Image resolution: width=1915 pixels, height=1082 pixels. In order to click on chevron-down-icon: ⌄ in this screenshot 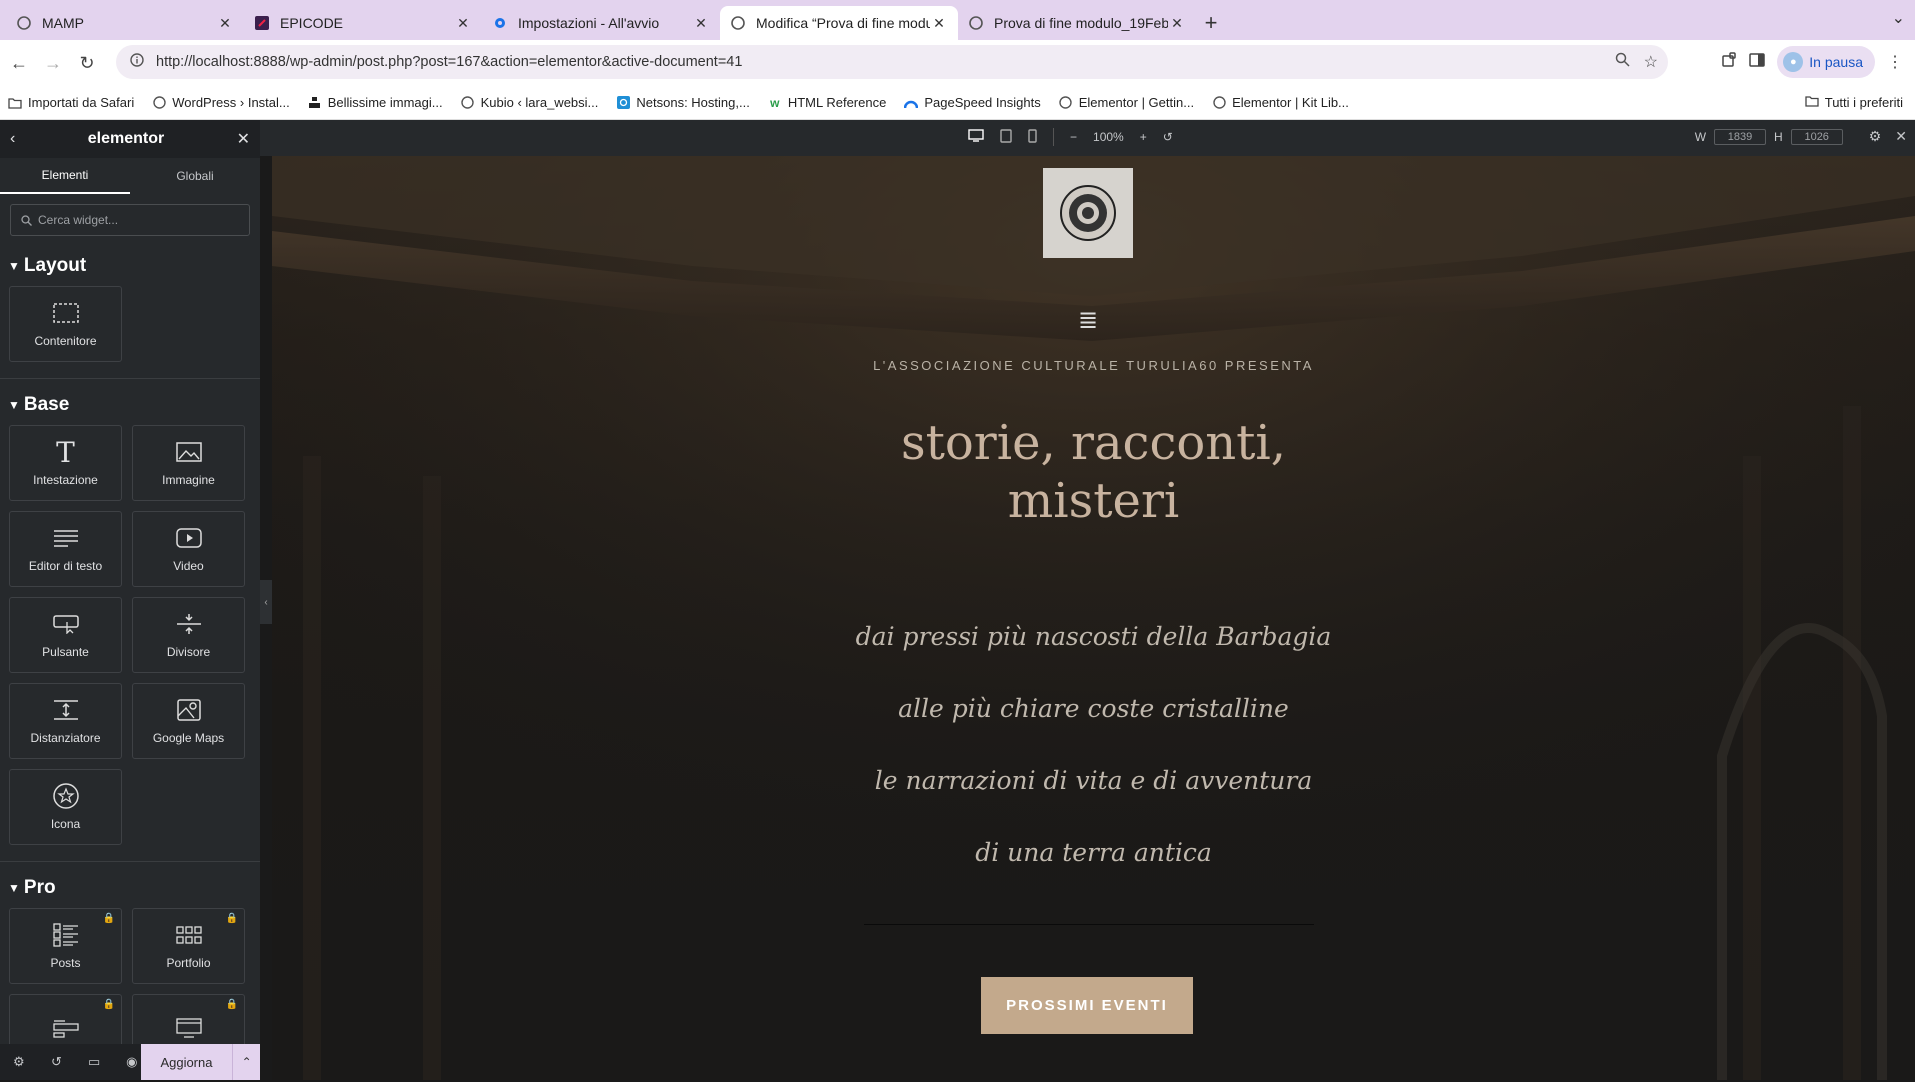, I will do `click(1898, 18)`.